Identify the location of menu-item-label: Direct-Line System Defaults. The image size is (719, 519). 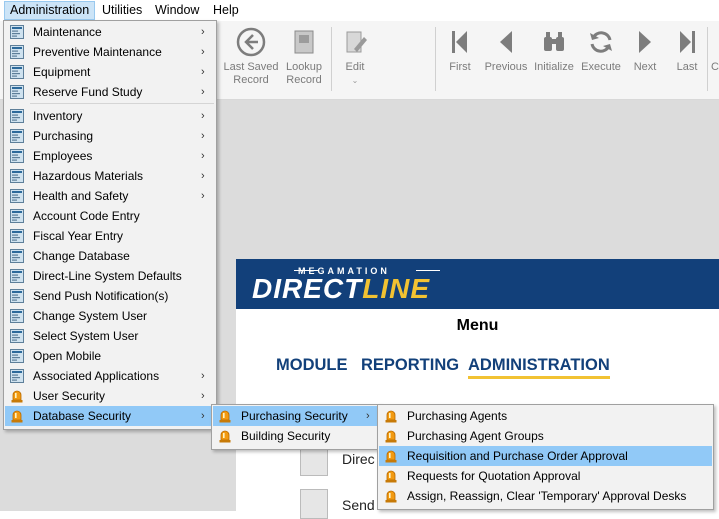
(107, 276).